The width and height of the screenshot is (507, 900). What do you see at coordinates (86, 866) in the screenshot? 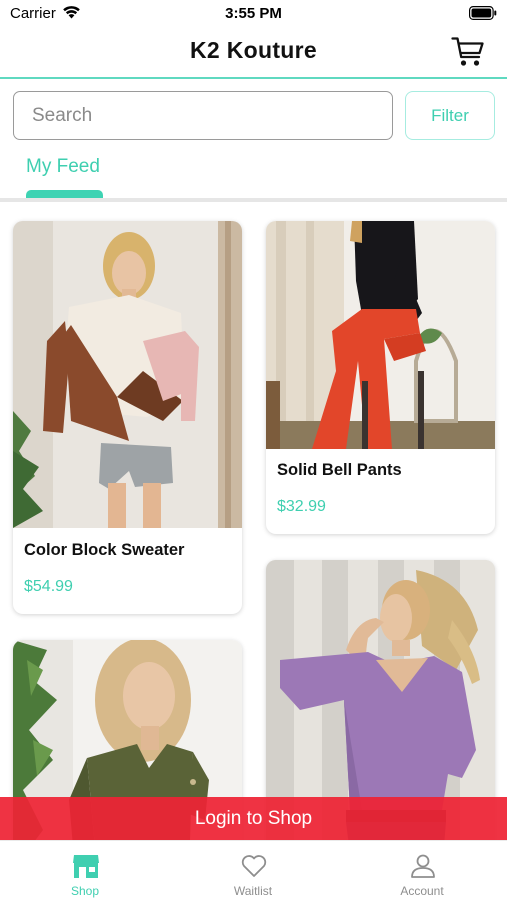
I see `storefront-icon` at bounding box center [86, 866].